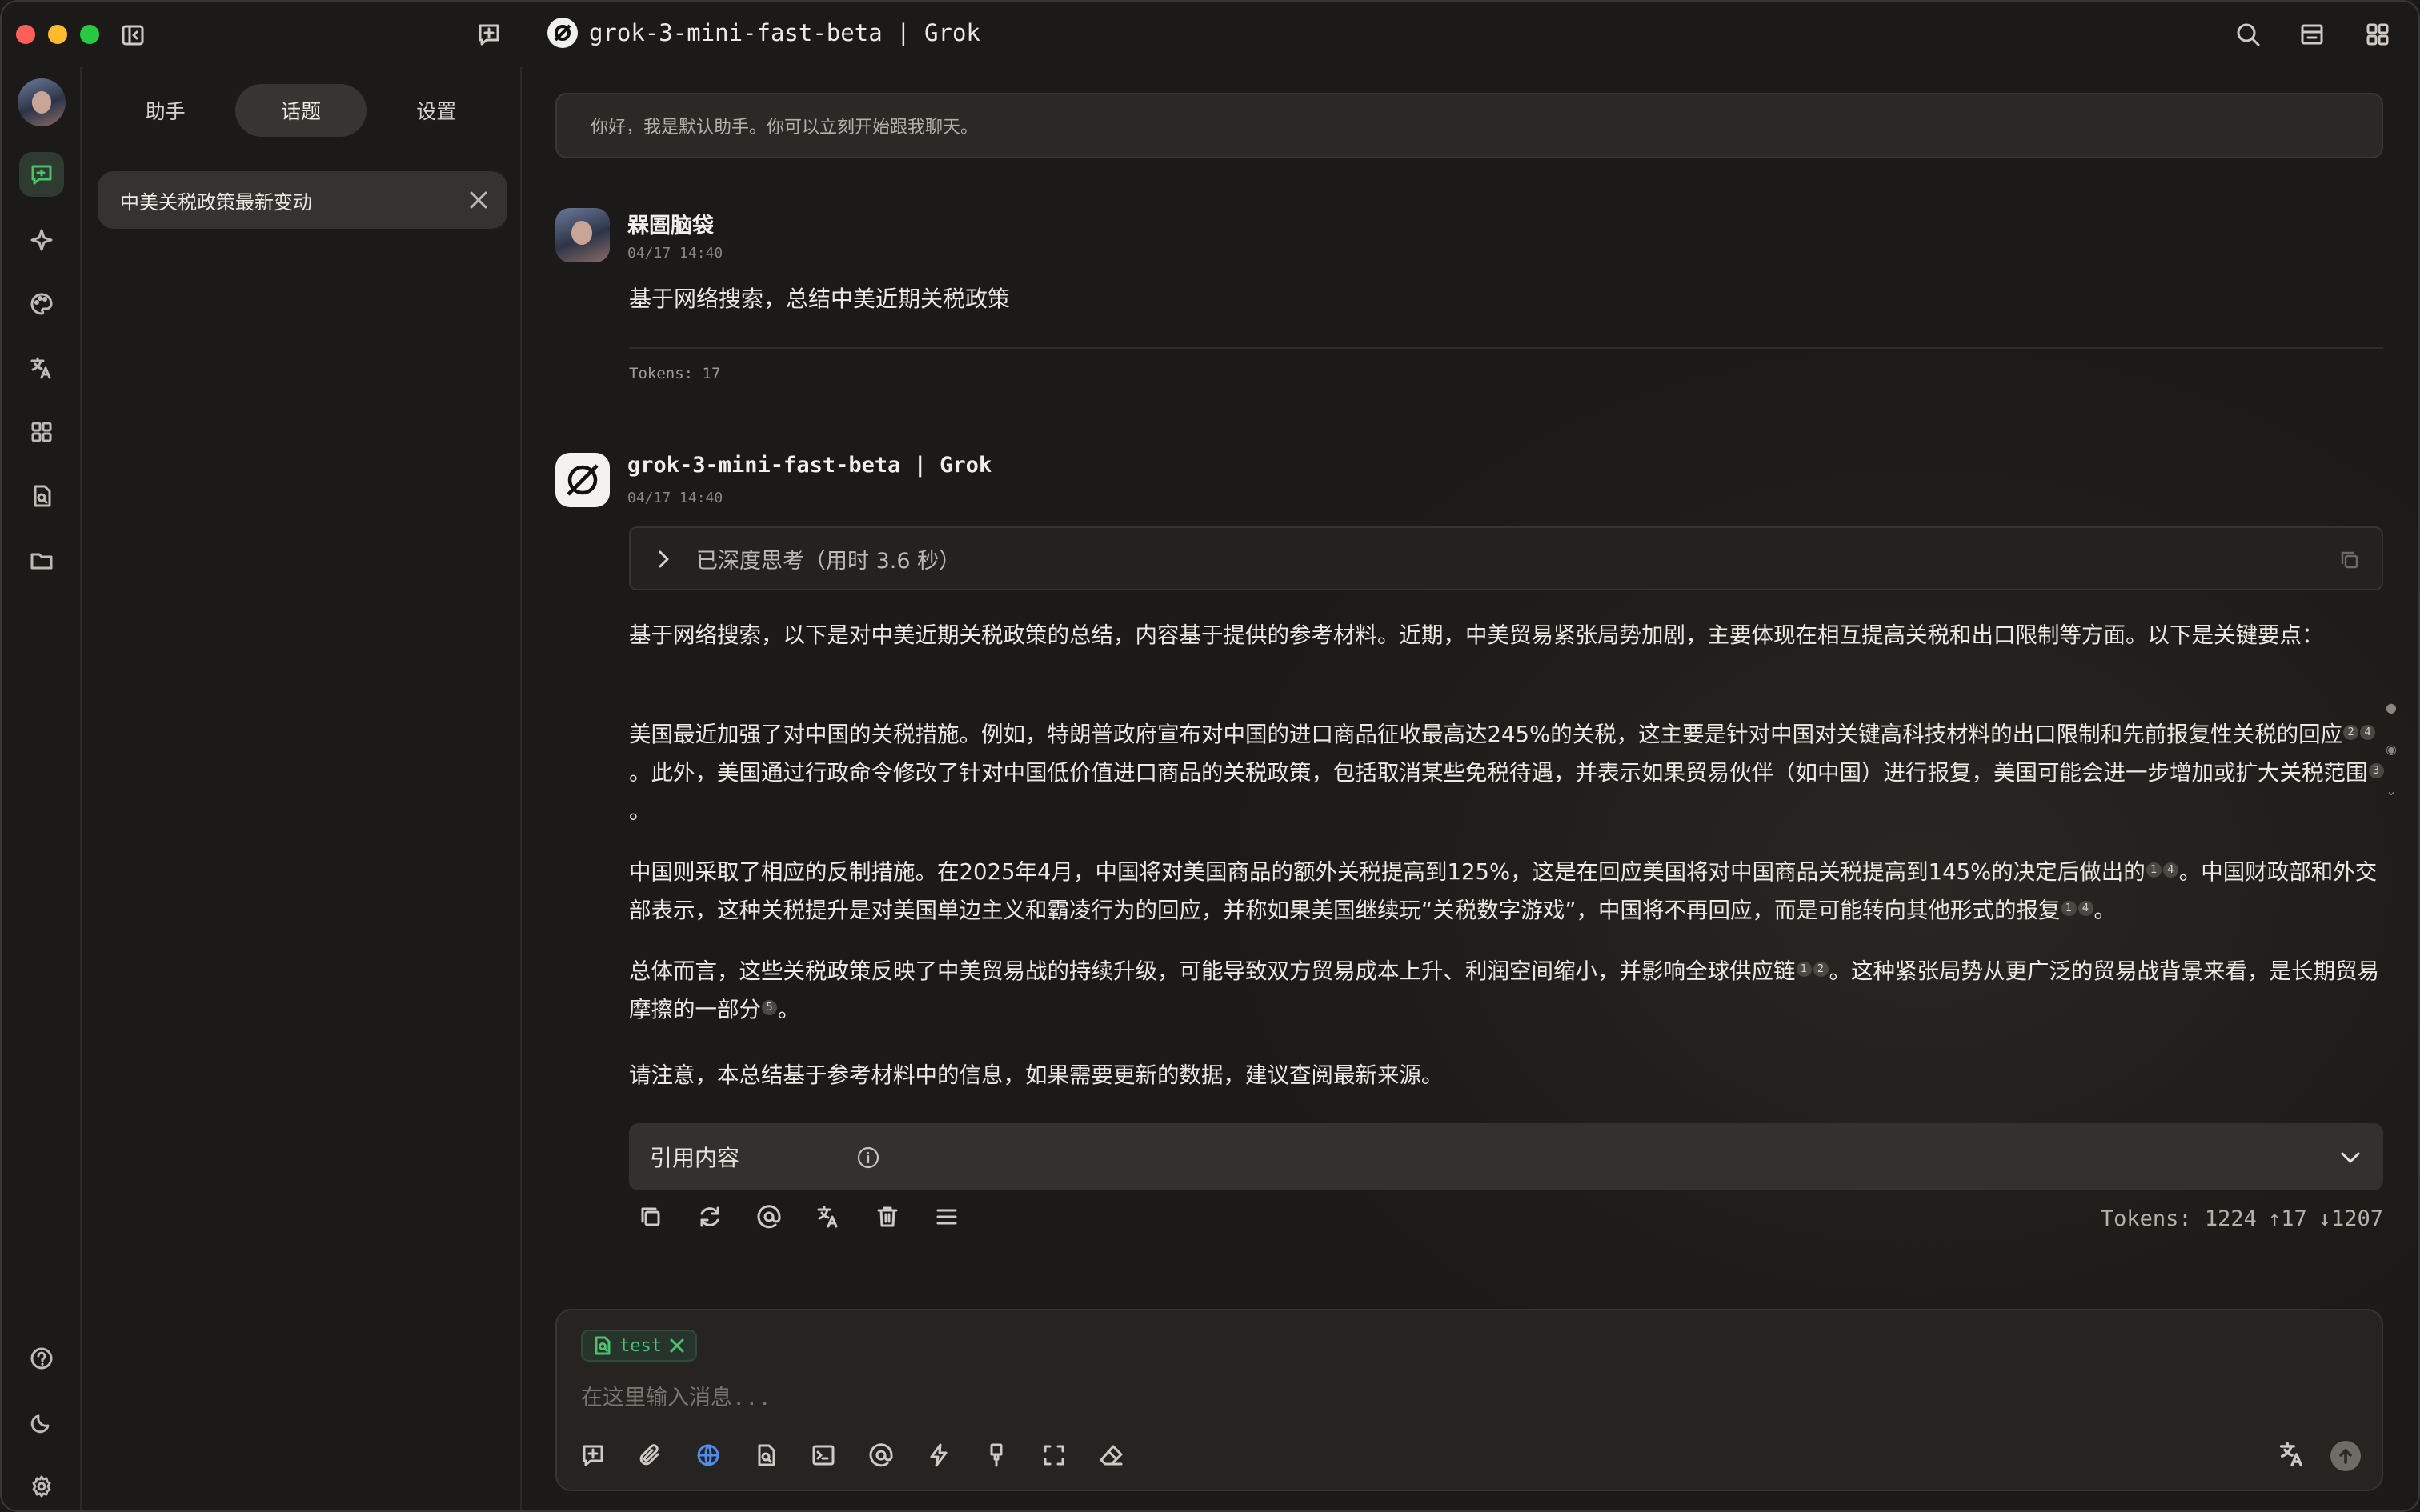 This screenshot has width=2420, height=1512. I want to click on remove-tag-close-icon, so click(677, 1345).